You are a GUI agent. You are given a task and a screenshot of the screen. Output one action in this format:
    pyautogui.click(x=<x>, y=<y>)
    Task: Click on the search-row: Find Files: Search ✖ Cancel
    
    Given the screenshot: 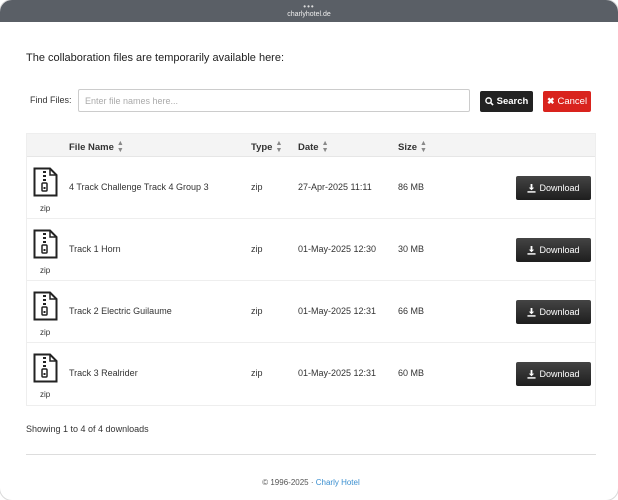 What is the action you would take?
    pyautogui.click(x=311, y=101)
    